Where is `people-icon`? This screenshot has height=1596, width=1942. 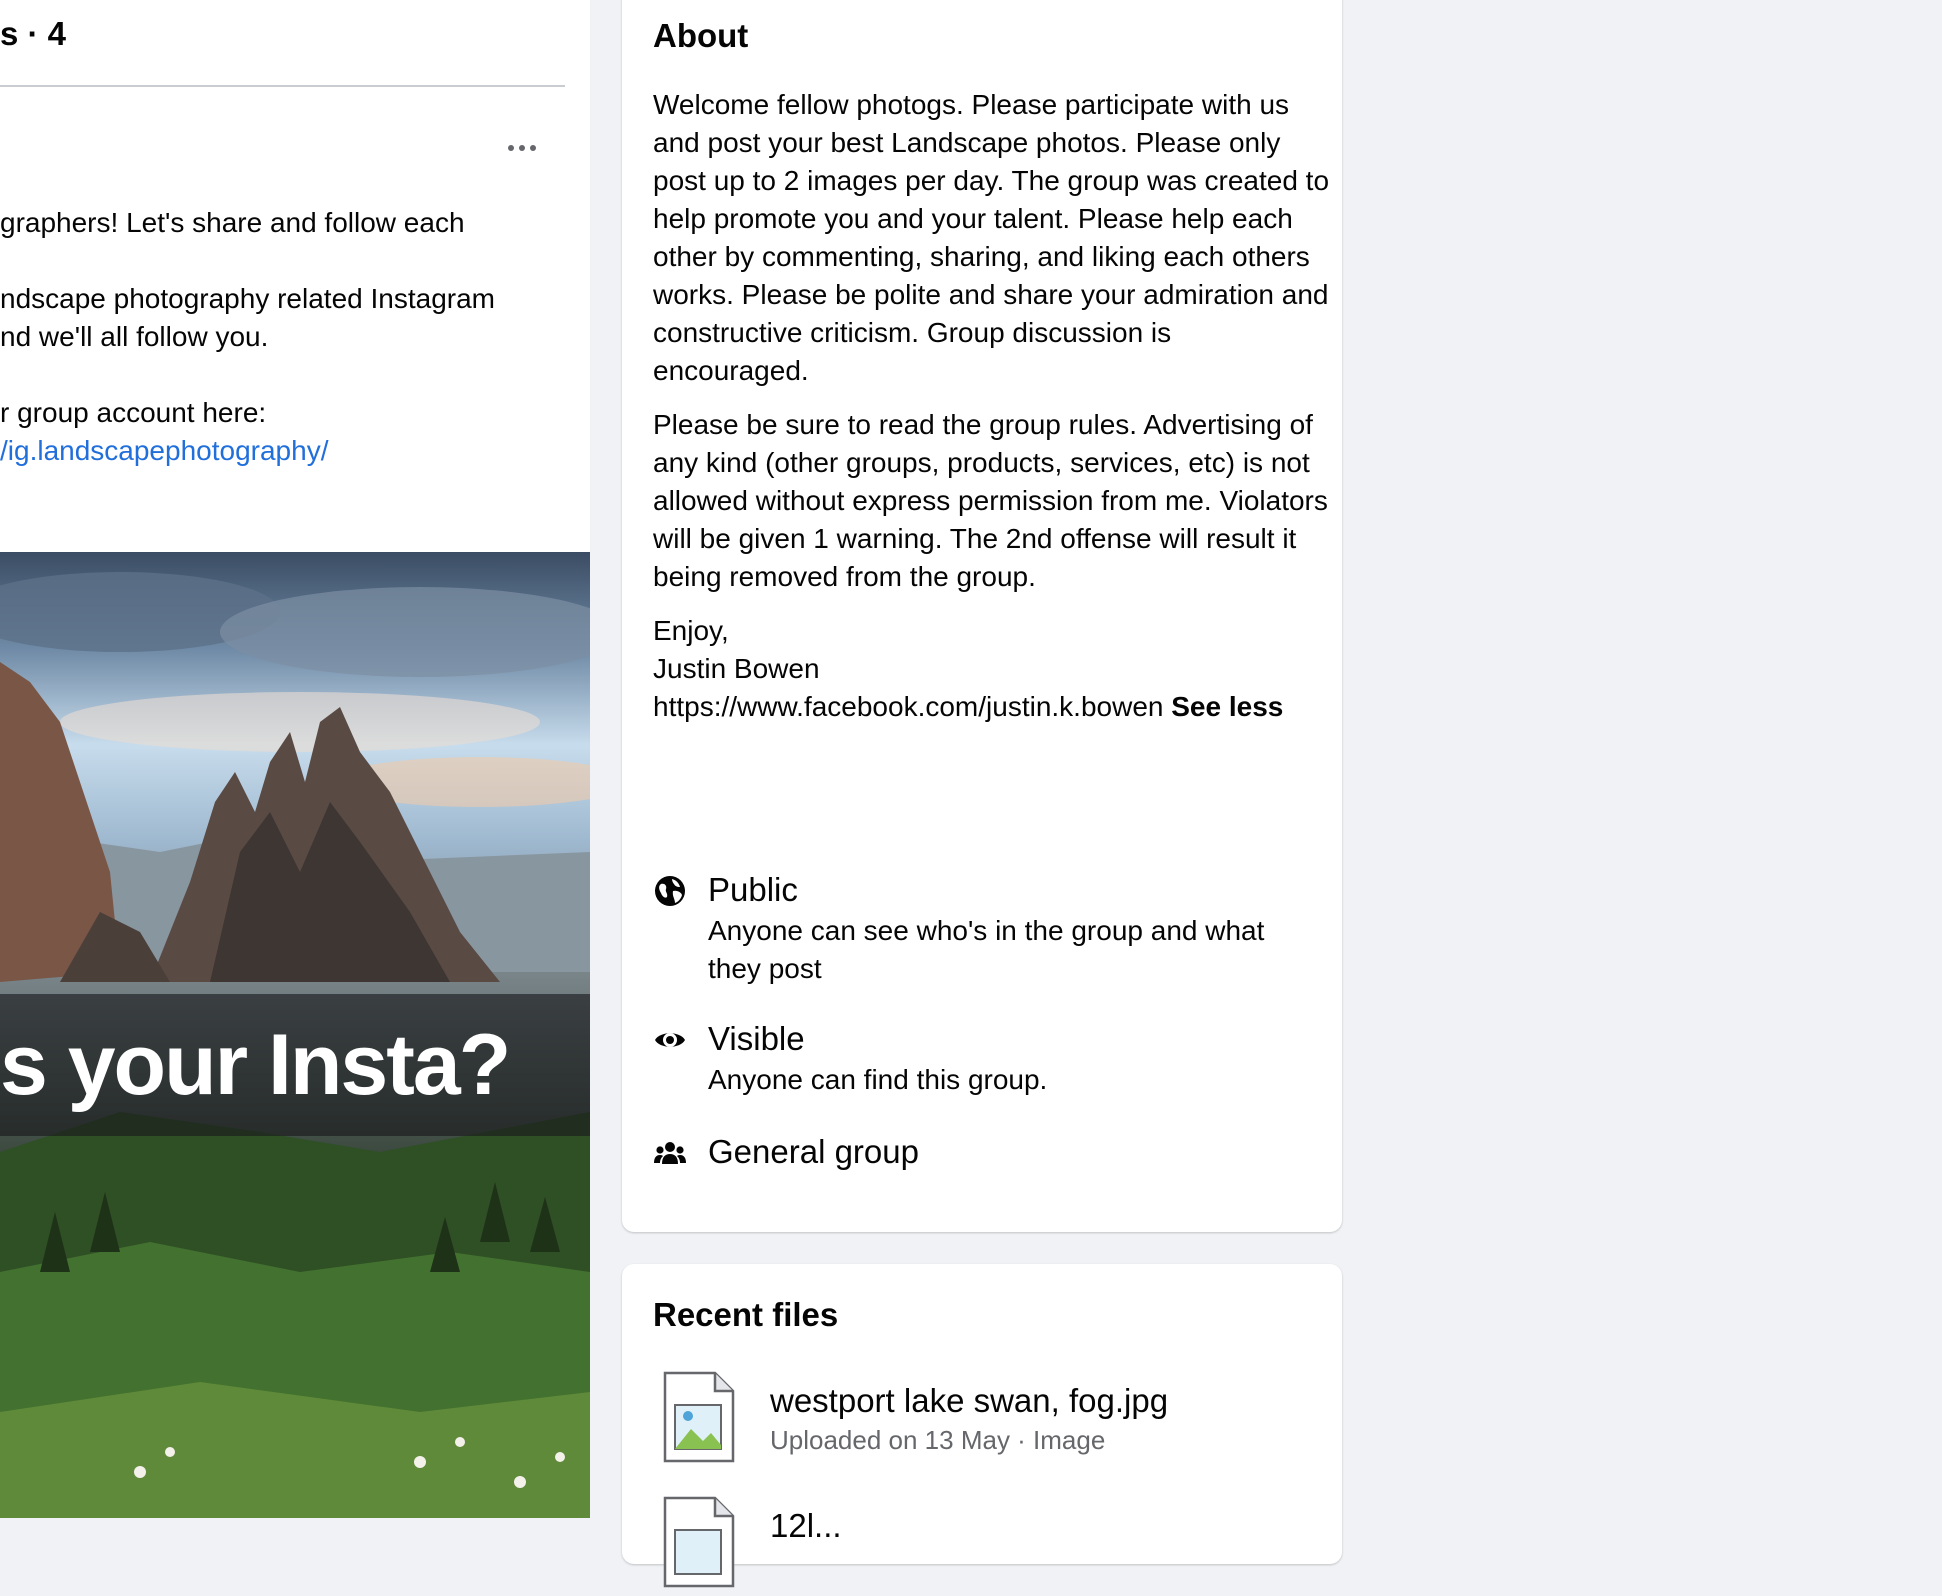
people-icon is located at coordinates (670, 1153).